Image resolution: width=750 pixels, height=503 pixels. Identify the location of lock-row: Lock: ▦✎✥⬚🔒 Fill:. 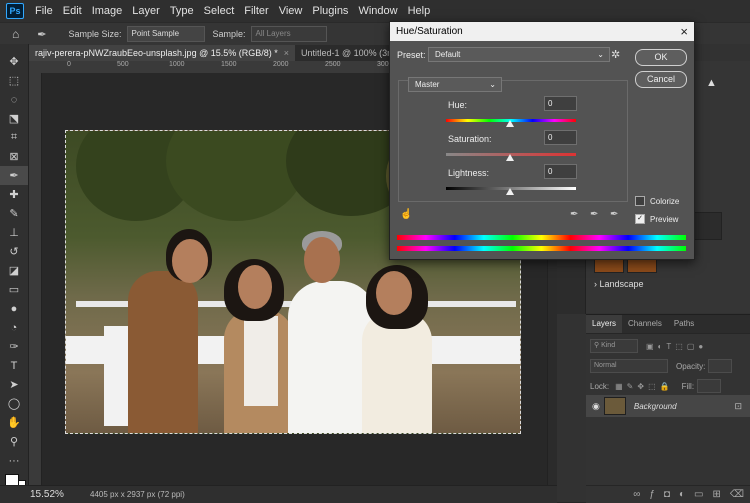
(668, 386).